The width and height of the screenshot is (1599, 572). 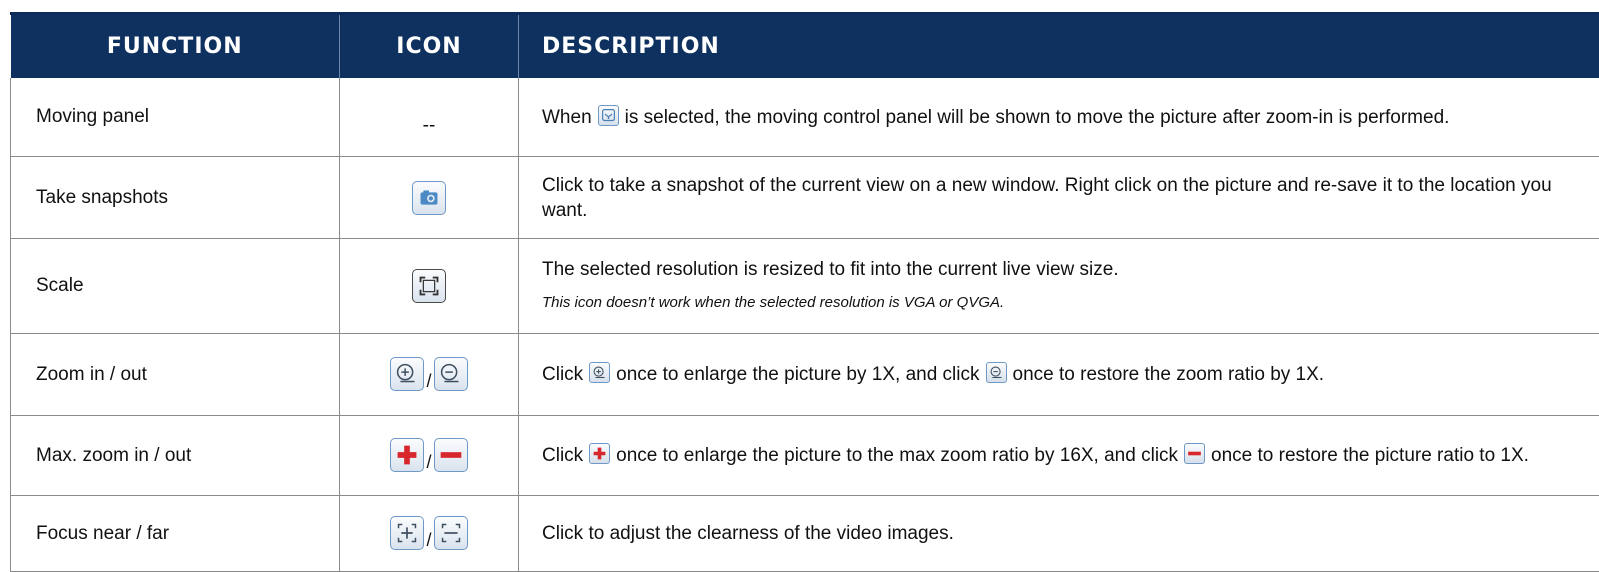 I want to click on focus-far-icon, so click(x=451, y=533).